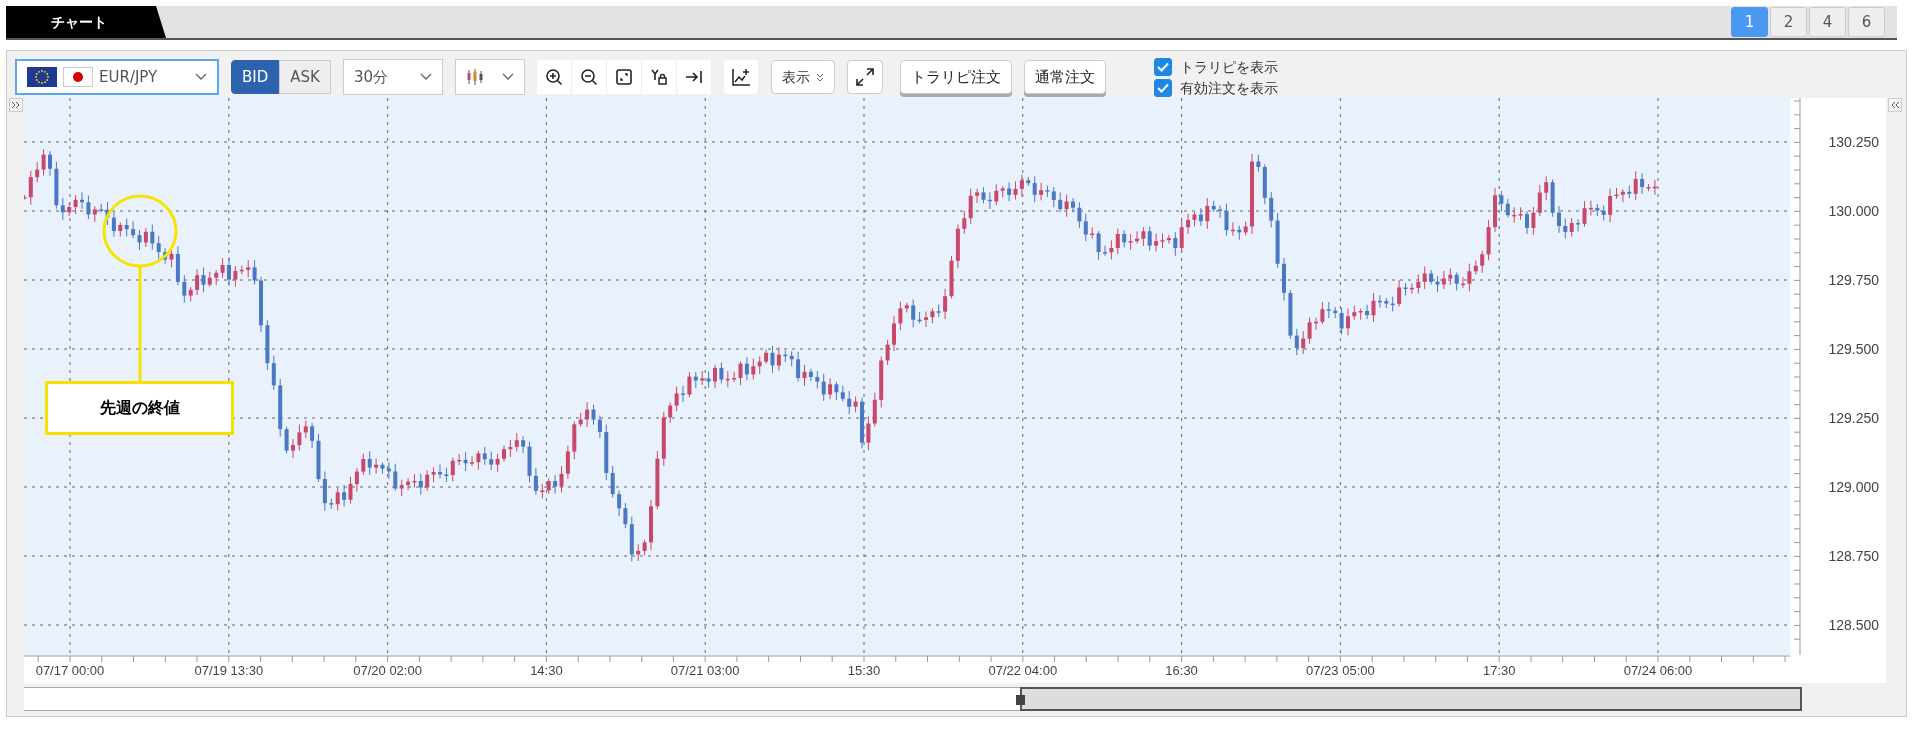 This screenshot has width=1915, height=731. Describe the element at coordinates (1853, 211) in the screenshot. I see `price-label: 130.000` at that location.